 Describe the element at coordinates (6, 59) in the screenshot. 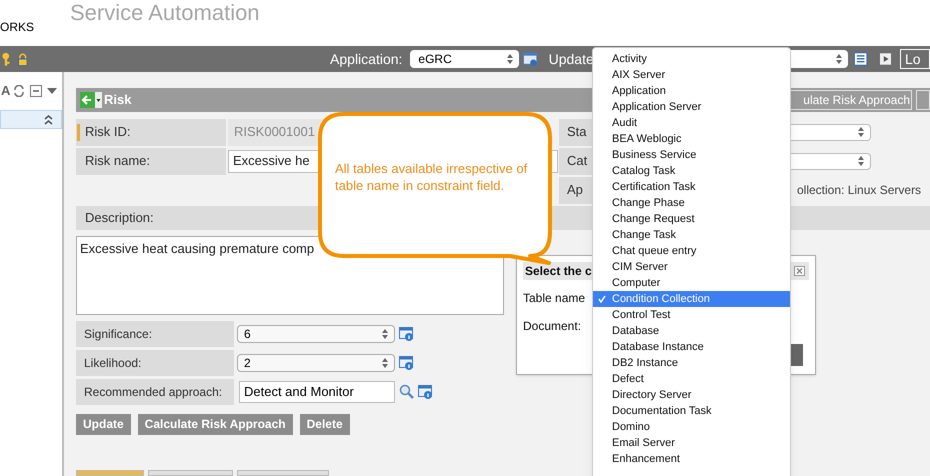

I see `key-icon` at that location.